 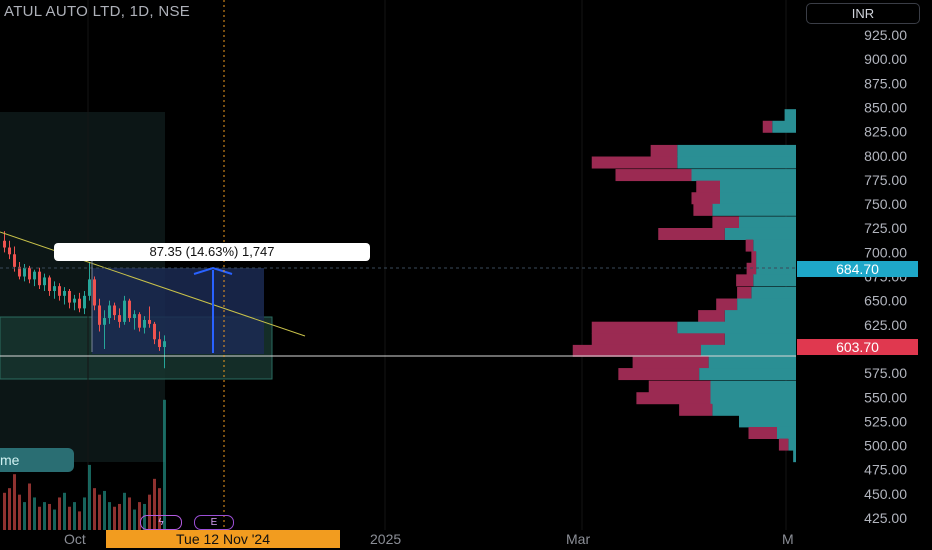 What do you see at coordinates (885, 446) in the screenshot?
I see `price-tick-label: 500.00` at bounding box center [885, 446].